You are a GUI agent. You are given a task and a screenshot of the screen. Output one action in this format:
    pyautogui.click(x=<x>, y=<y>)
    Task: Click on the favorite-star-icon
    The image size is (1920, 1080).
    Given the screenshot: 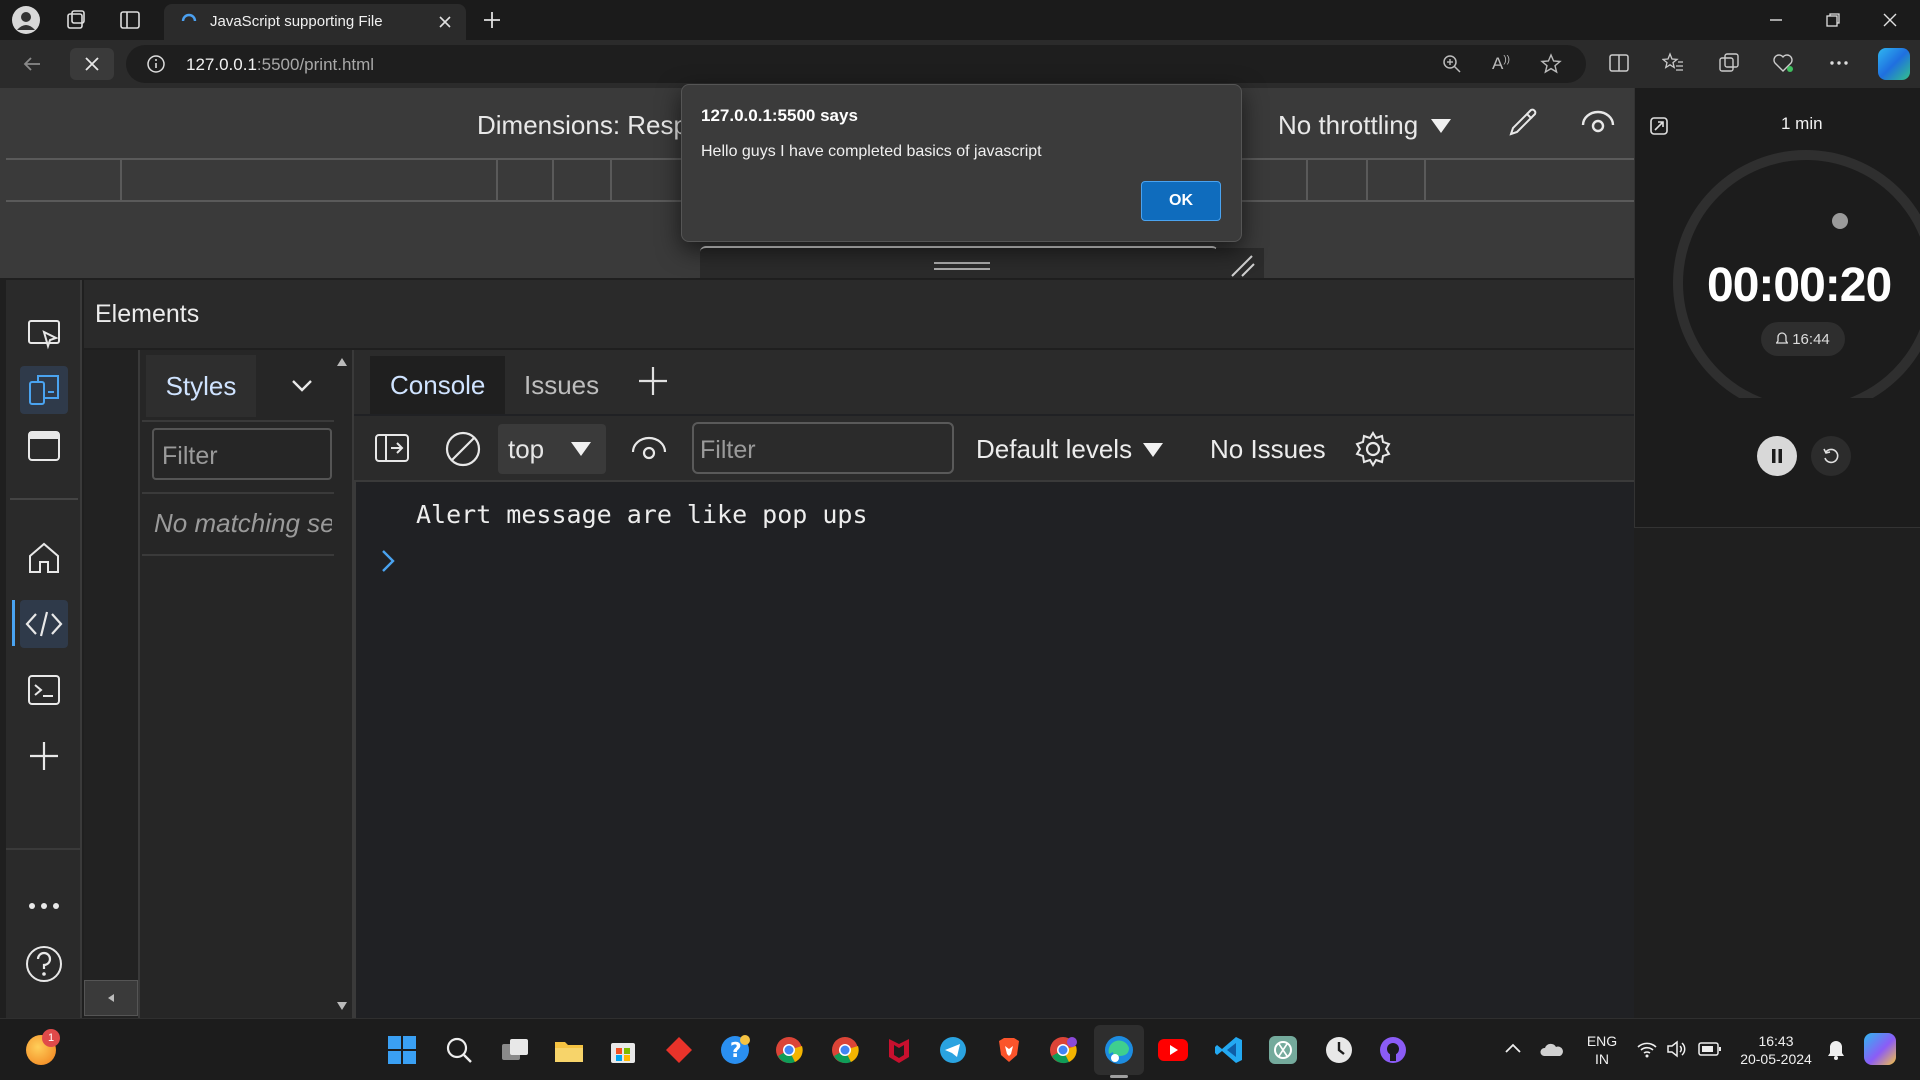 What is the action you would take?
    pyautogui.click(x=1551, y=64)
    